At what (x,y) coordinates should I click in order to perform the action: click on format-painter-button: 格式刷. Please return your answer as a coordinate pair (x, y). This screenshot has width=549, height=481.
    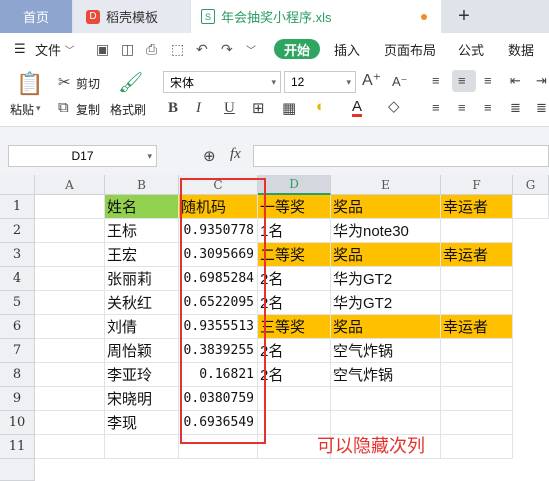
    Looking at the image, I should click on (128, 109).